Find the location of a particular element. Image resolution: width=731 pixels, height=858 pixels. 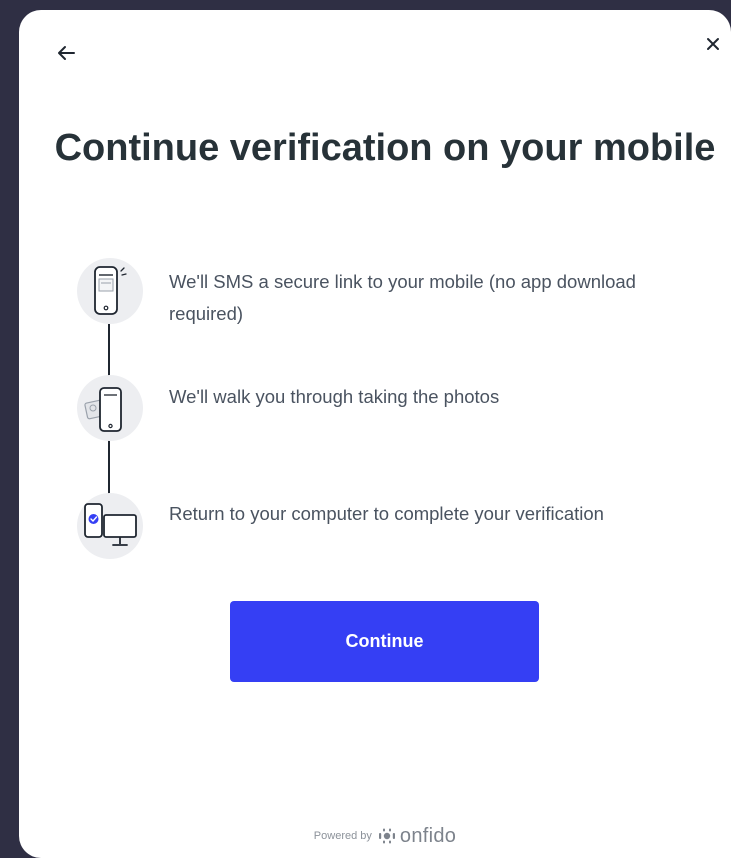

close-icon is located at coordinates (713, 44).